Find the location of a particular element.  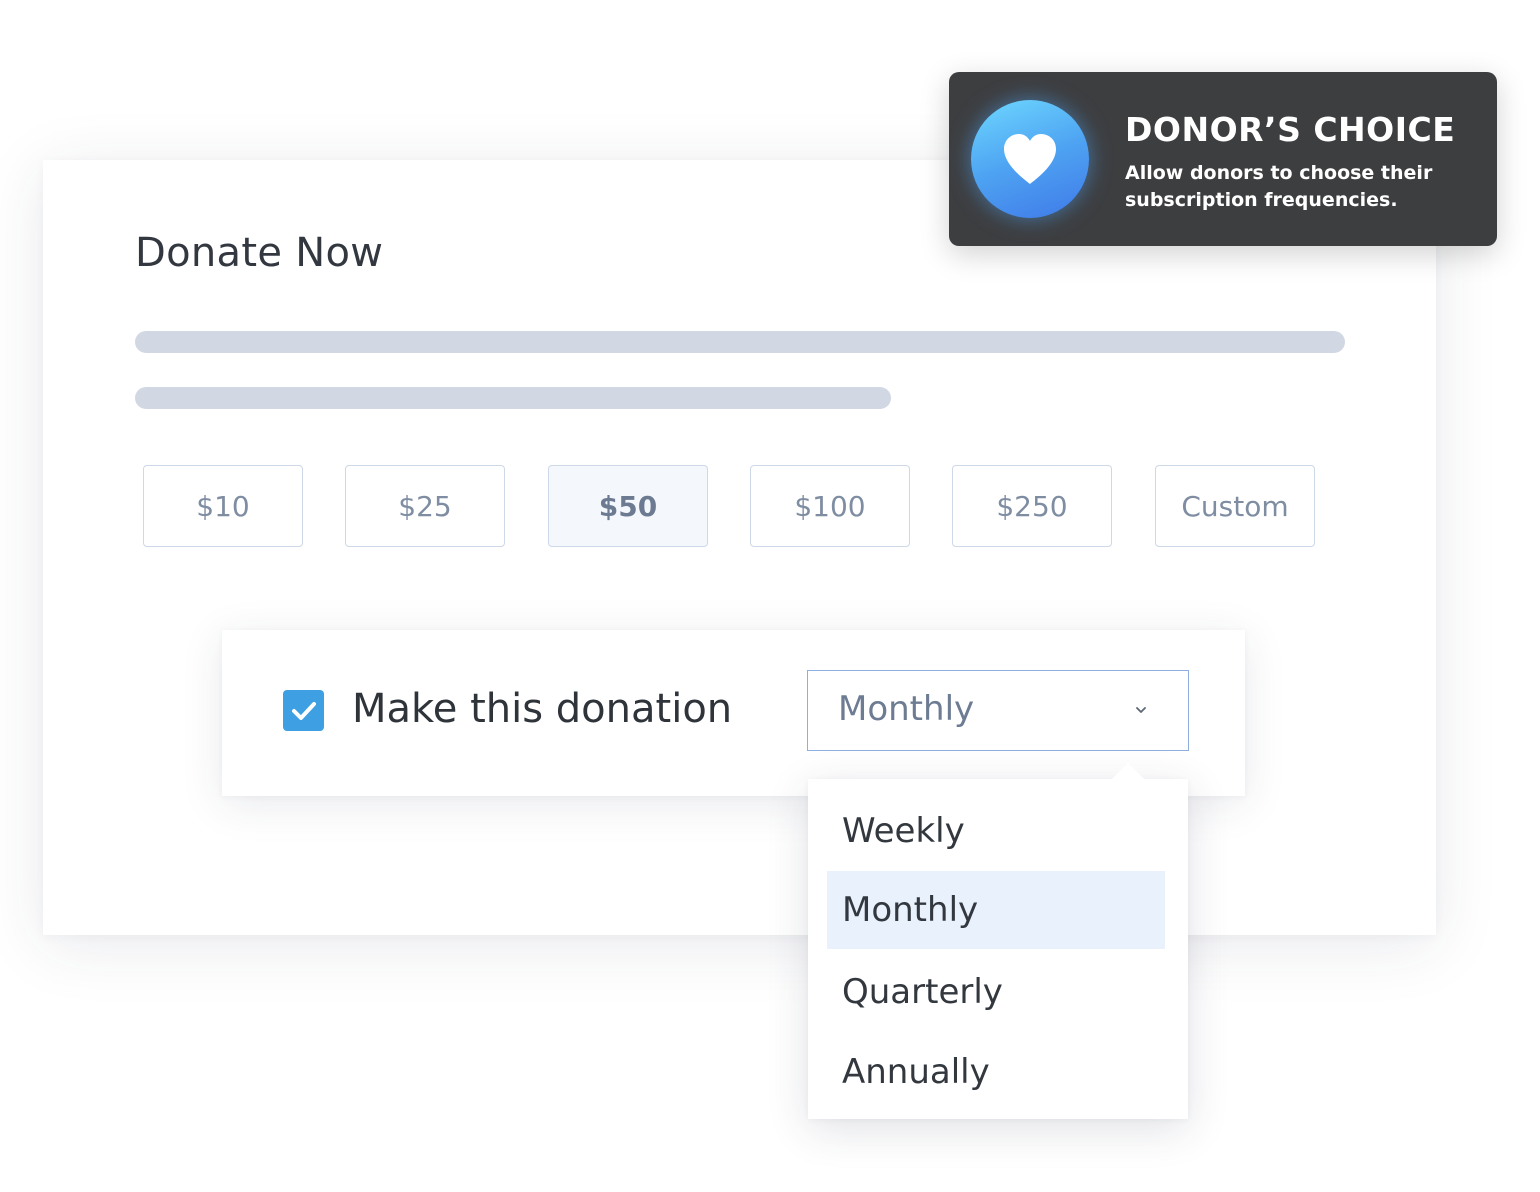

amount-button-250: $250 is located at coordinates (1032, 506).